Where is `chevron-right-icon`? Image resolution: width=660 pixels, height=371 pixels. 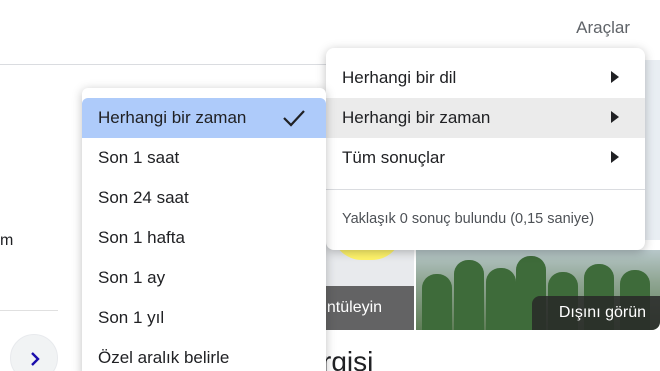
chevron-right-icon is located at coordinates (35, 359).